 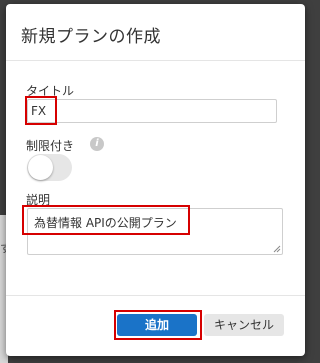 What do you see at coordinates (41, 110) in the screenshot?
I see `title-highlight` at bounding box center [41, 110].